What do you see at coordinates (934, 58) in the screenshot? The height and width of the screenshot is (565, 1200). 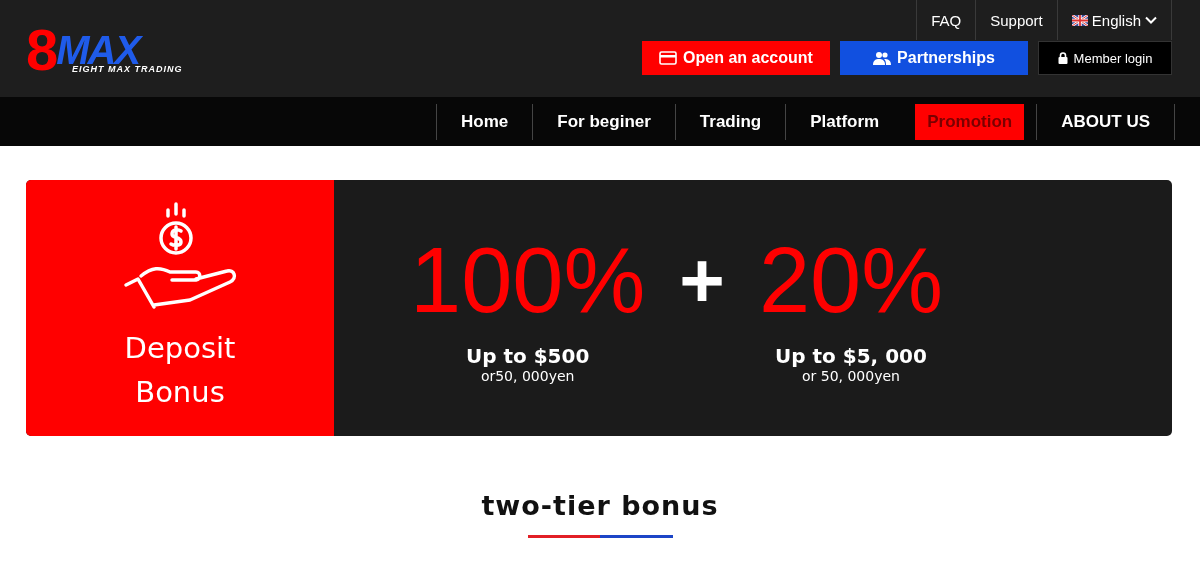 I see `header-button: Partnerships` at bounding box center [934, 58].